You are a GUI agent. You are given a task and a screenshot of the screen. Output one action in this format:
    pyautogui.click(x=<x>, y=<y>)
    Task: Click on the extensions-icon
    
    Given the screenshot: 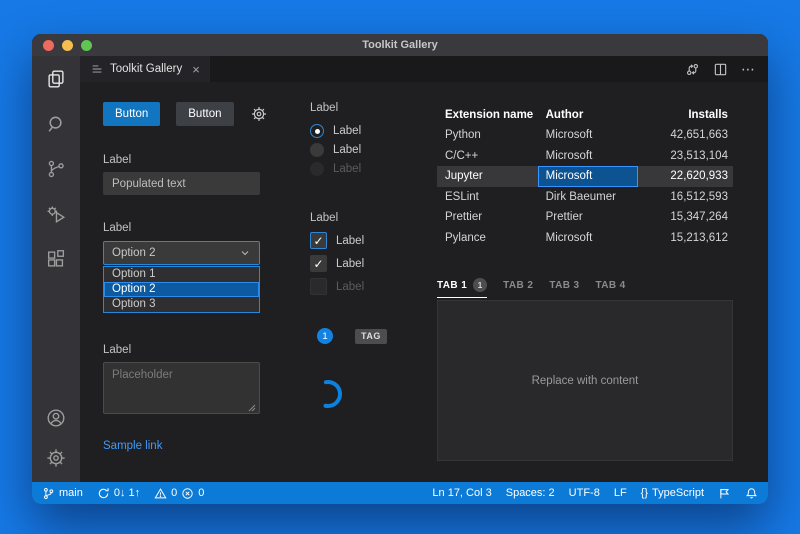 What is the action you would take?
    pyautogui.click(x=56, y=259)
    